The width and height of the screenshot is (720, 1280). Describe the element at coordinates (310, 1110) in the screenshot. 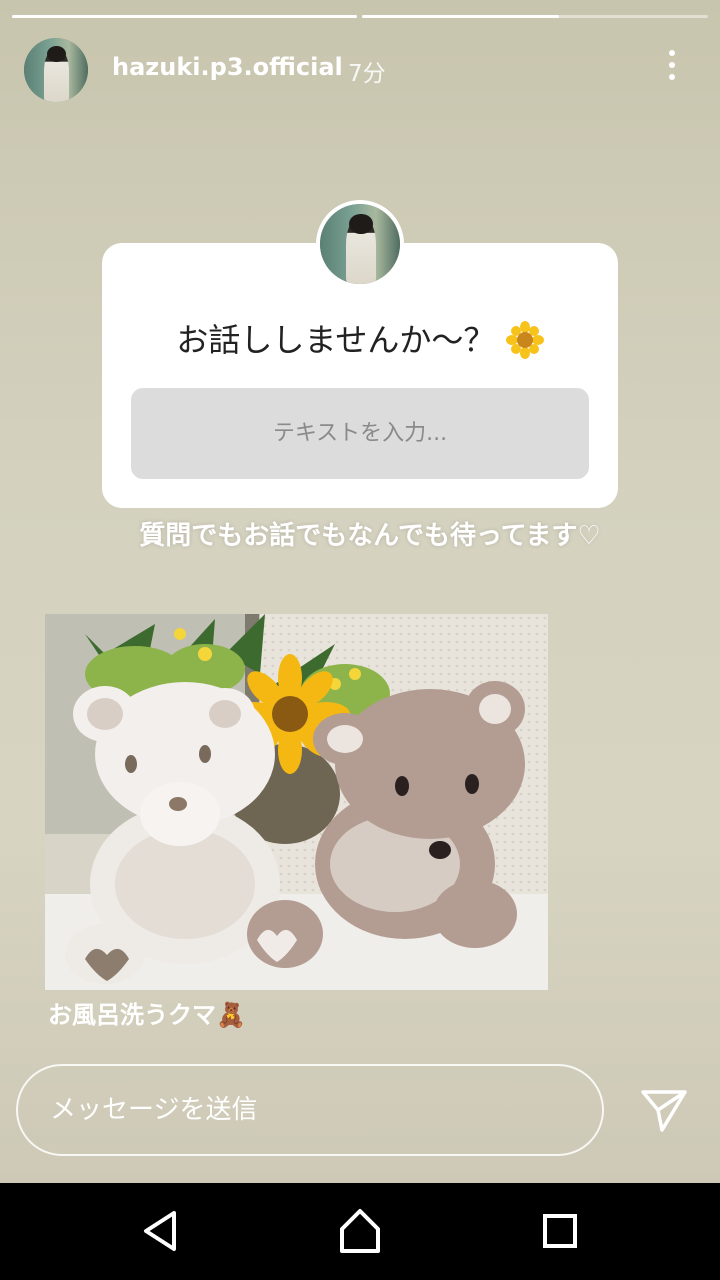

I see `send-message-input: メッセージを送信` at that location.